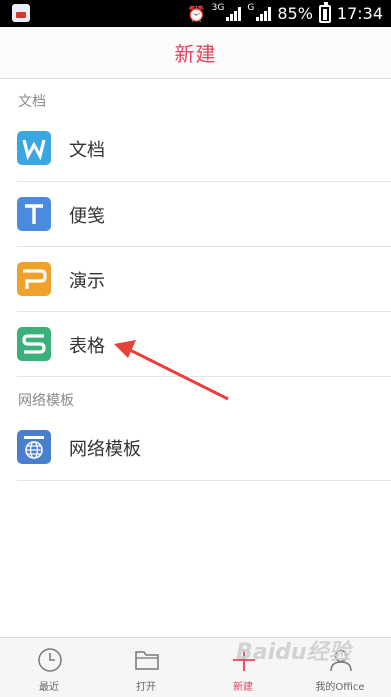 Image resolution: width=391 pixels, height=697 pixels. I want to click on nav-label: 新建, so click(243, 687).